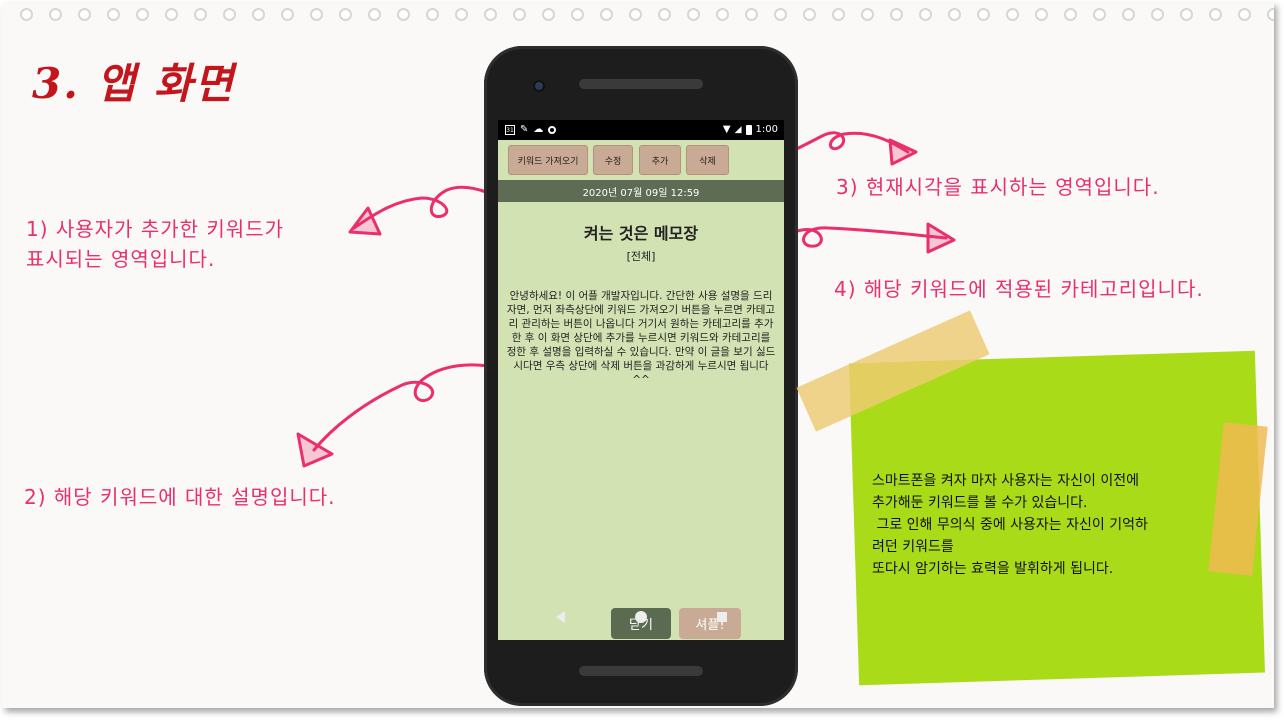 Image resolution: width=1284 pixels, height=720 pixels. I want to click on calendar-icon: 31, so click(510, 129).